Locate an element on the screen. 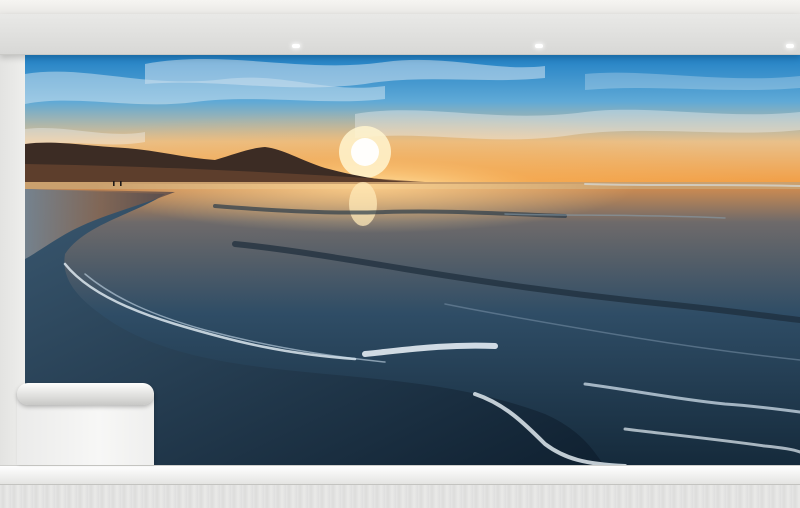 This screenshot has height=508, width=800. ceiling-soffit is located at coordinates (400, 34).